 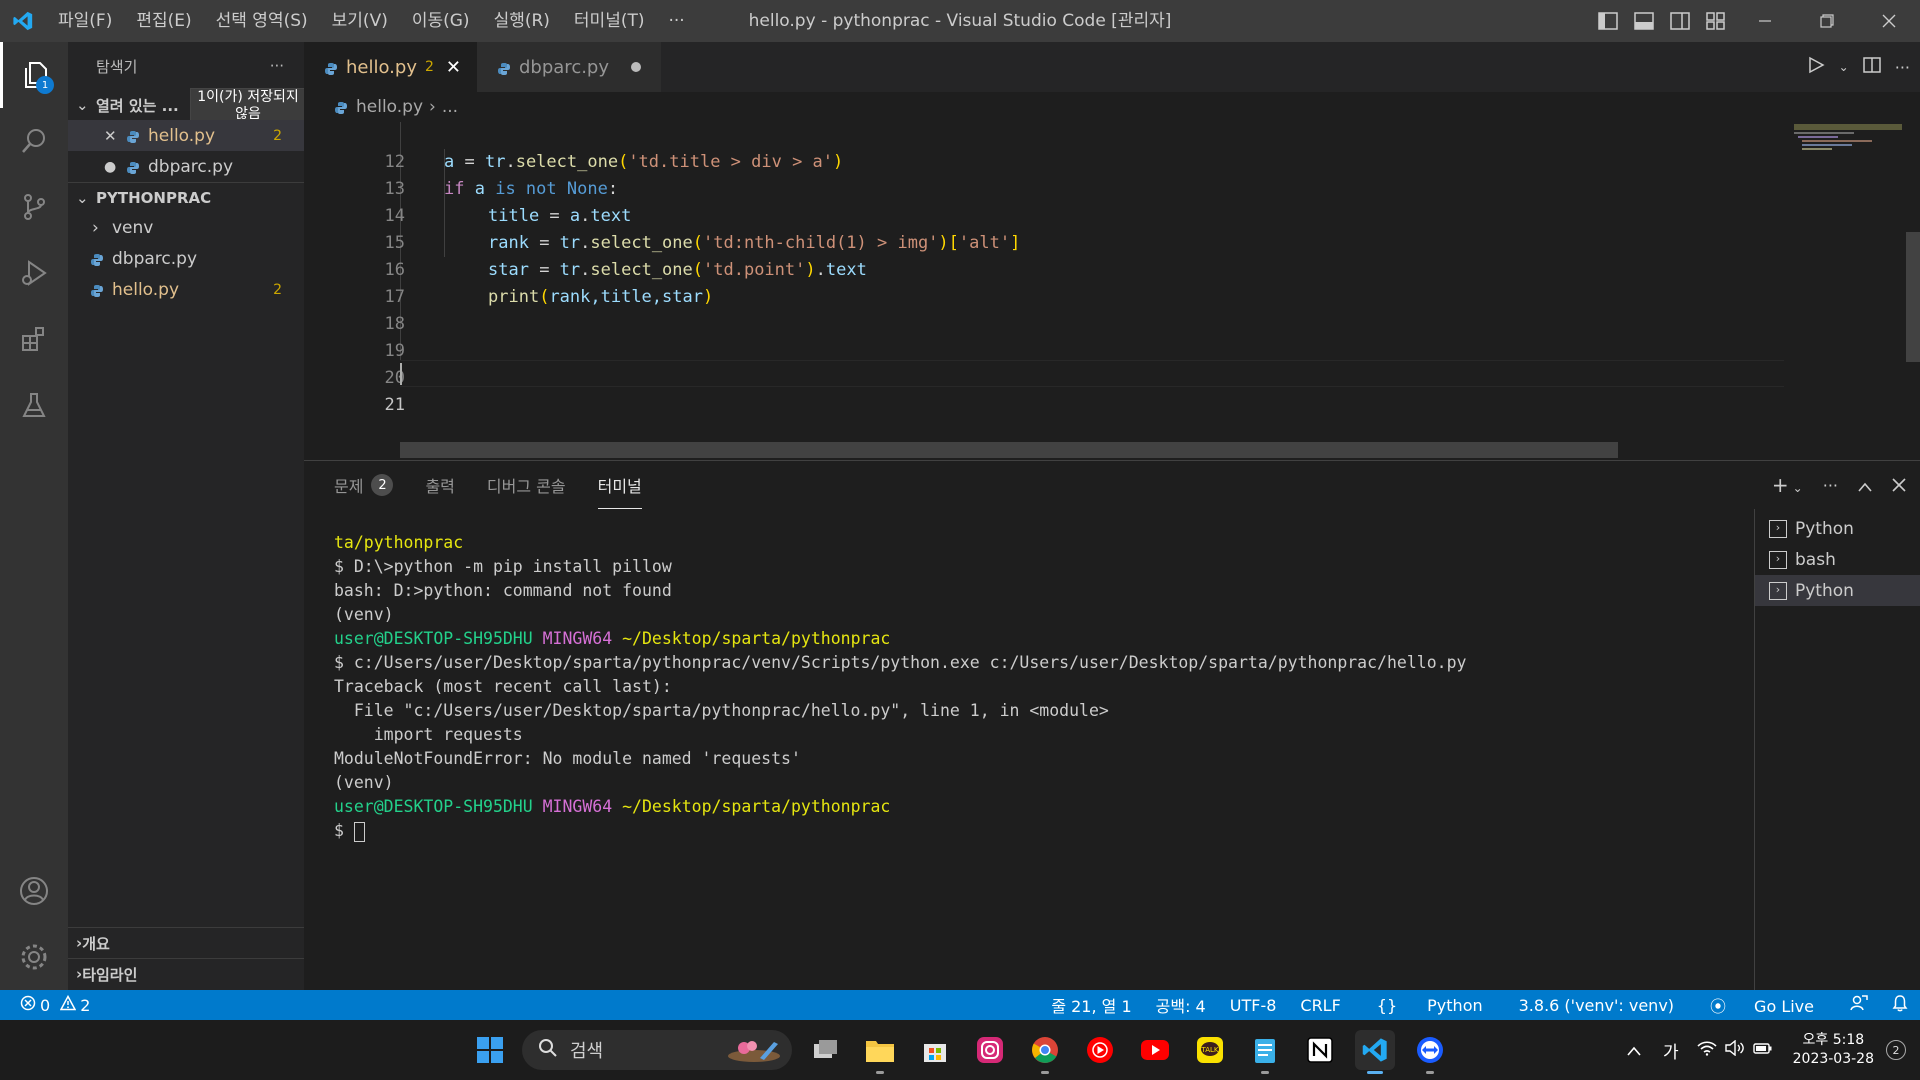 I want to click on notification-count-badge: 2, so click(x=1896, y=1050).